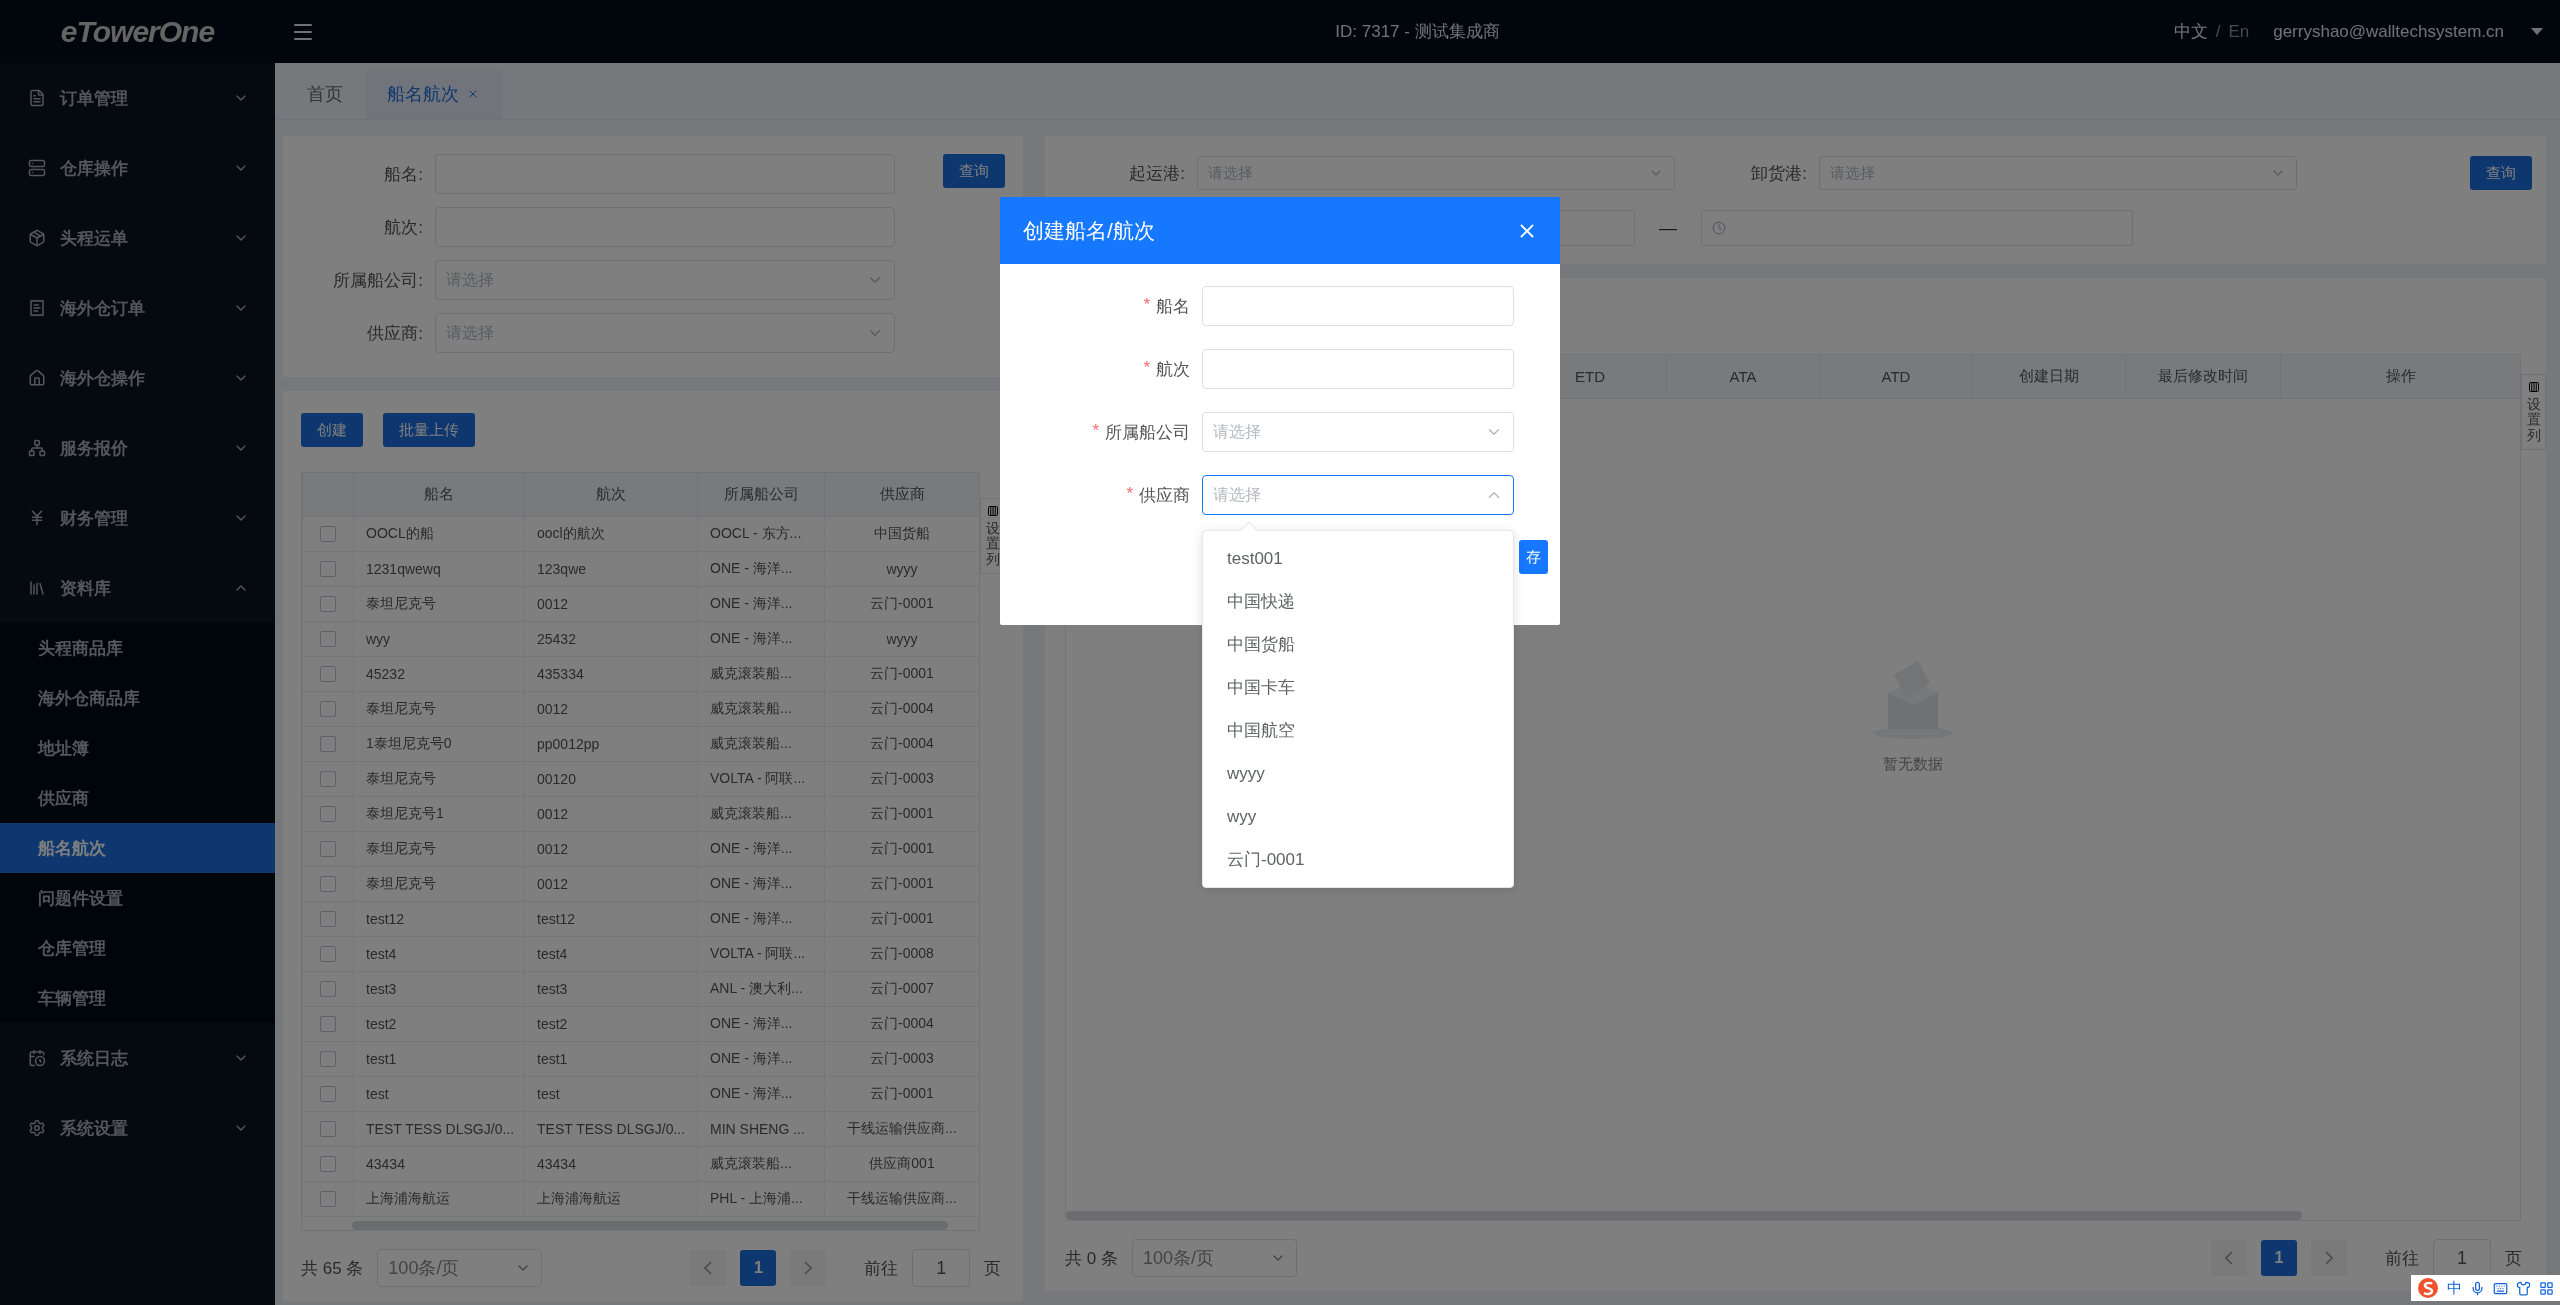 This screenshot has width=2560, height=1305. Describe the element at coordinates (137, 378) in the screenshot. I see `menu-item: 海外仓操作` at that location.